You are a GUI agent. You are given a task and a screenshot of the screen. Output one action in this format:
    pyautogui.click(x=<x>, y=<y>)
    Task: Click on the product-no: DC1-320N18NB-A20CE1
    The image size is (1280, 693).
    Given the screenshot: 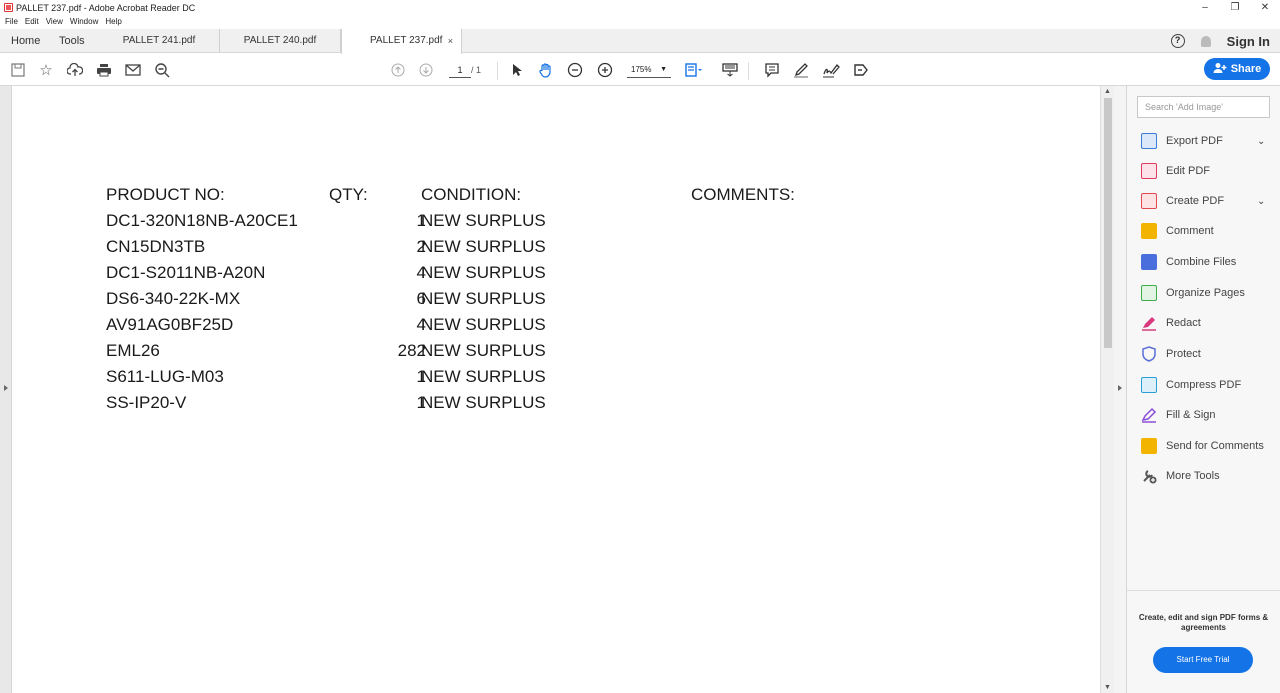 What is the action you would take?
    pyautogui.click(x=202, y=220)
    